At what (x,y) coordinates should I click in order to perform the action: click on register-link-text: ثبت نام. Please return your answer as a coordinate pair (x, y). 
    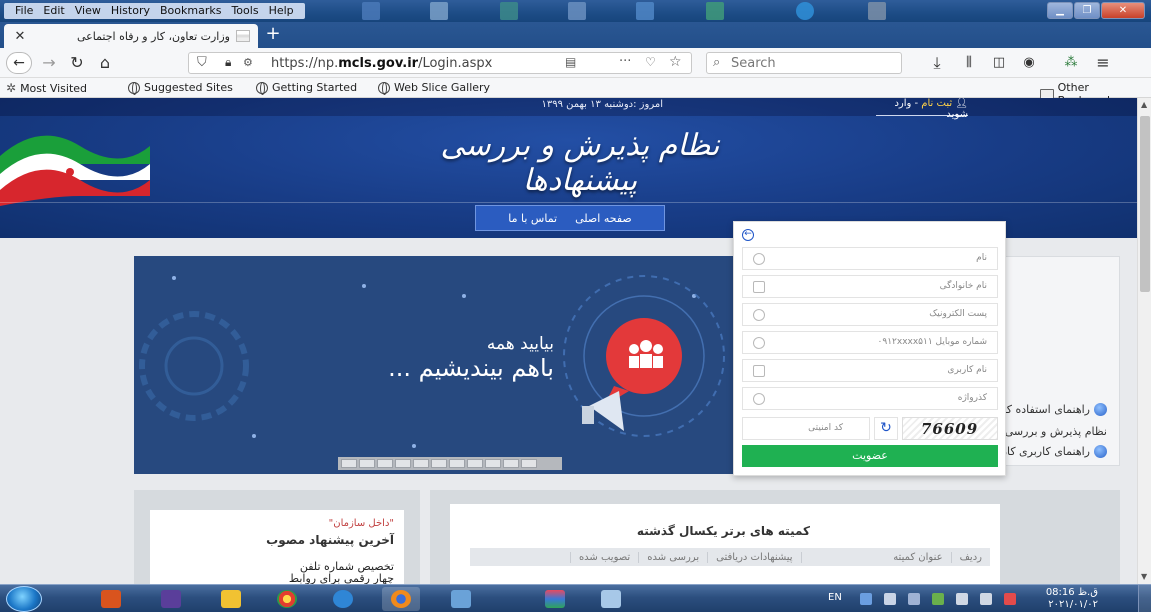
    Looking at the image, I should click on (936, 103).